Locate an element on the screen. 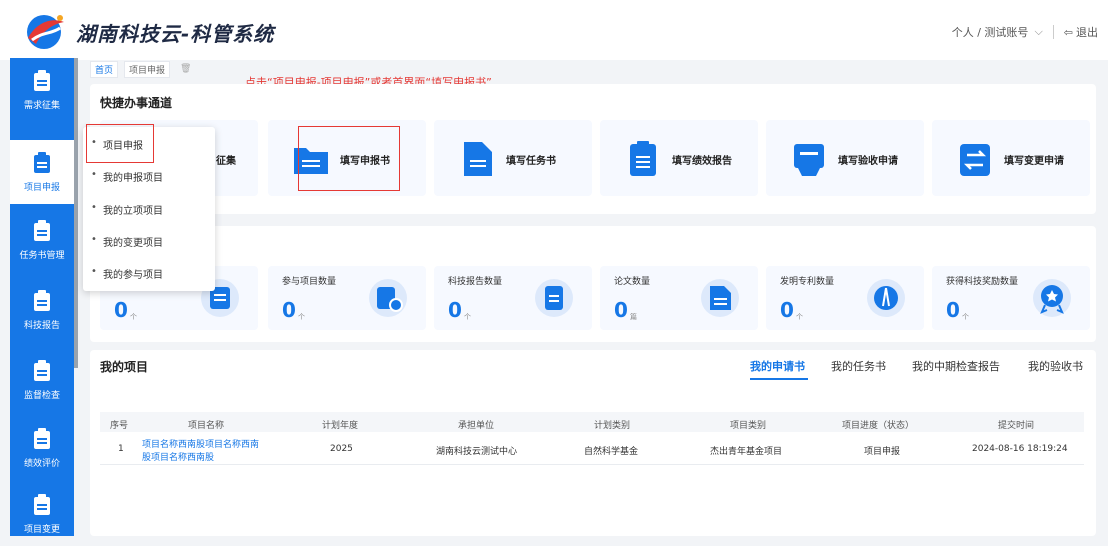 Image resolution: width=1108 pixels, height=546 pixels. stat-card-awards: 获得科技奖励数量 0 个 is located at coordinates (1011, 298).